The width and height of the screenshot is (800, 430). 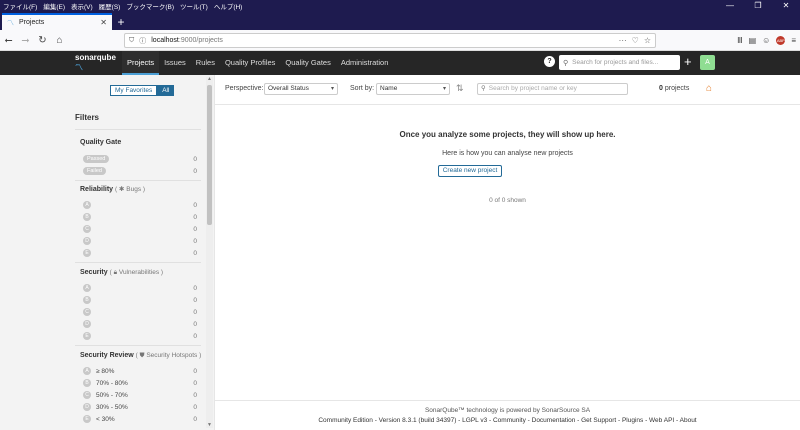 What do you see at coordinates (82, 6) in the screenshot?
I see `menu-view: 表示(V)` at bounding box center [82, 6].